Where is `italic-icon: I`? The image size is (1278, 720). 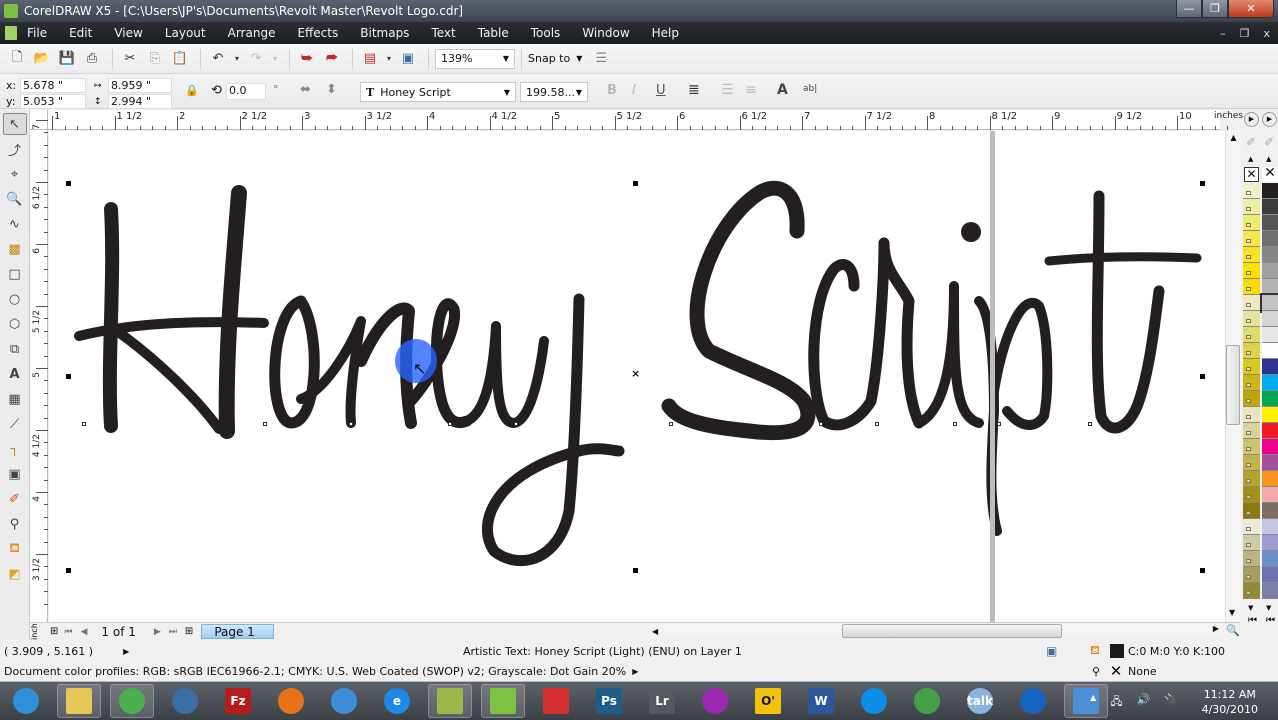 italic-icon: I is located at coordinates (634, 90).